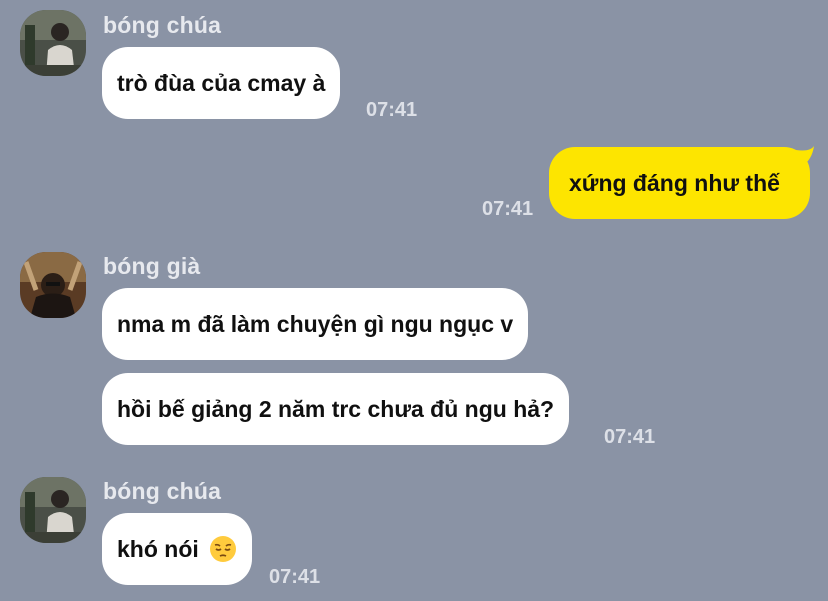 Image resolution: width=828 pixels, height=601 pixels. I want to click on message-text: khó nói, so click(158, 548).